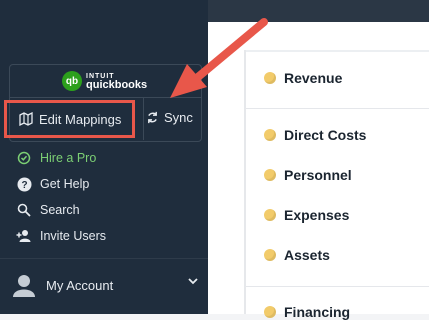 Image resolution: width=429 pixels, height=320 pixels. I want to click on nav-item-hire-a-pro: Hire a Pro, so click(56, 158).